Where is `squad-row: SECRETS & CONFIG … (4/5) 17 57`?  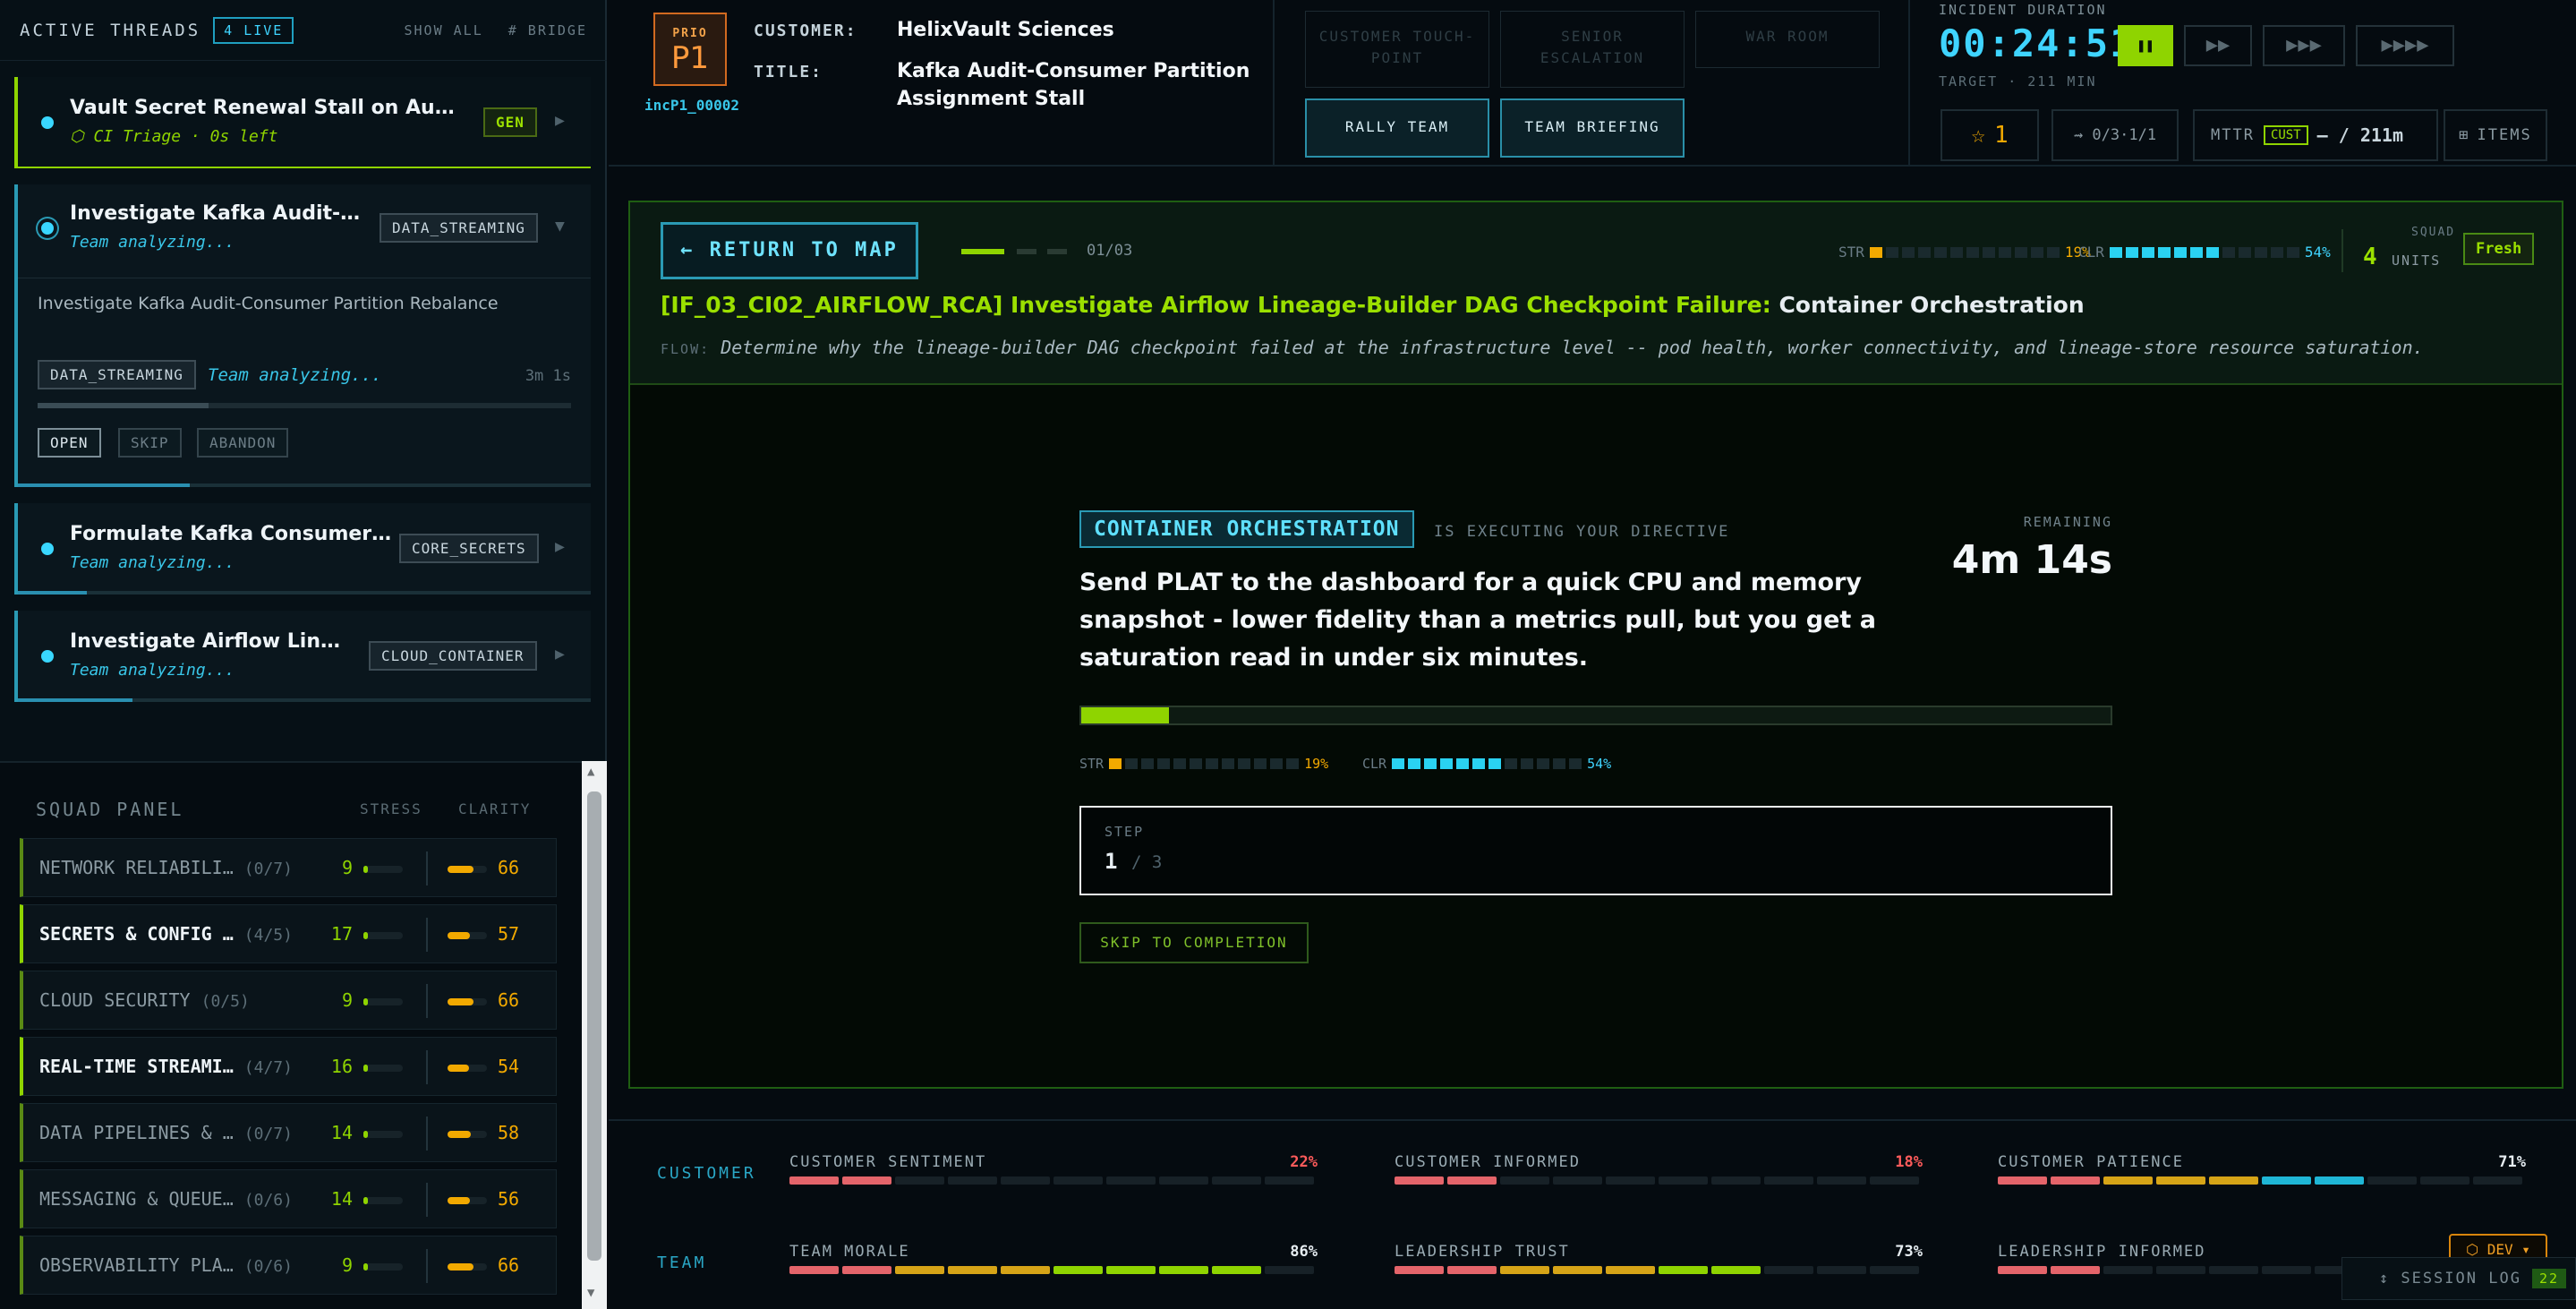
squad-row: SECRETS & CONFIG … (4/5) 17 57 is located at coordinates (288, 933).